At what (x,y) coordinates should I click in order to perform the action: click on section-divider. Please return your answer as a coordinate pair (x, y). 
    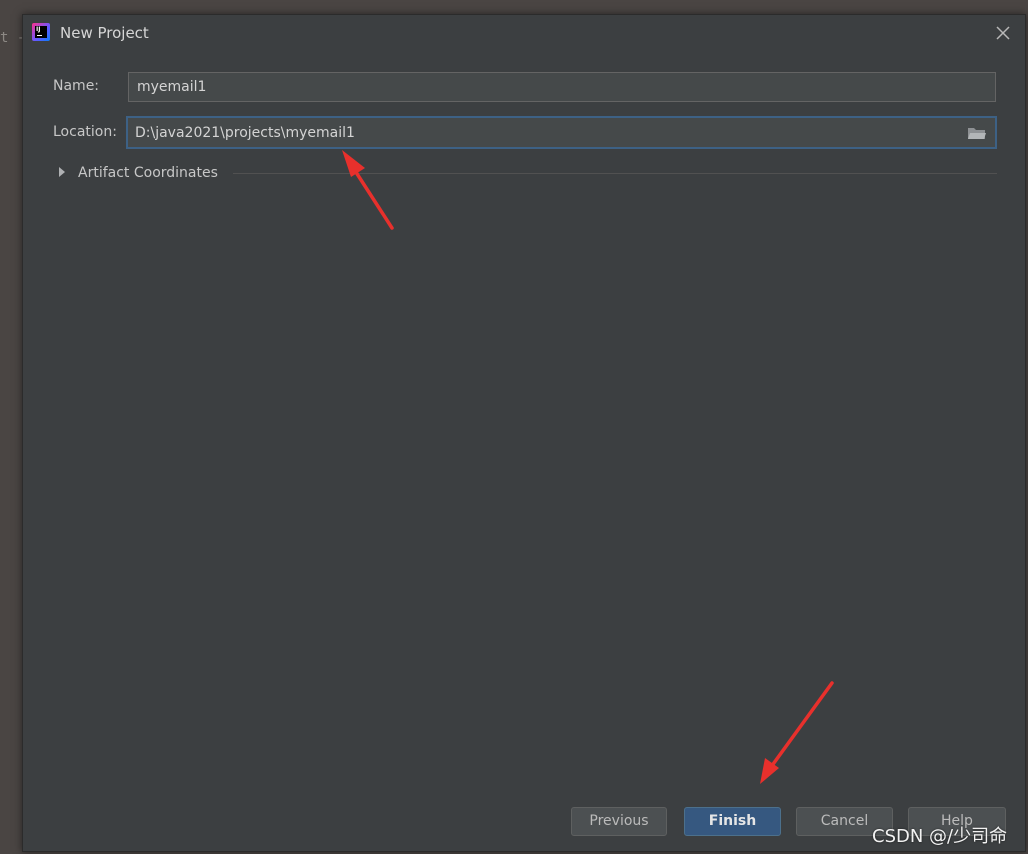
    Looking at the image, I should click on (615, 173).